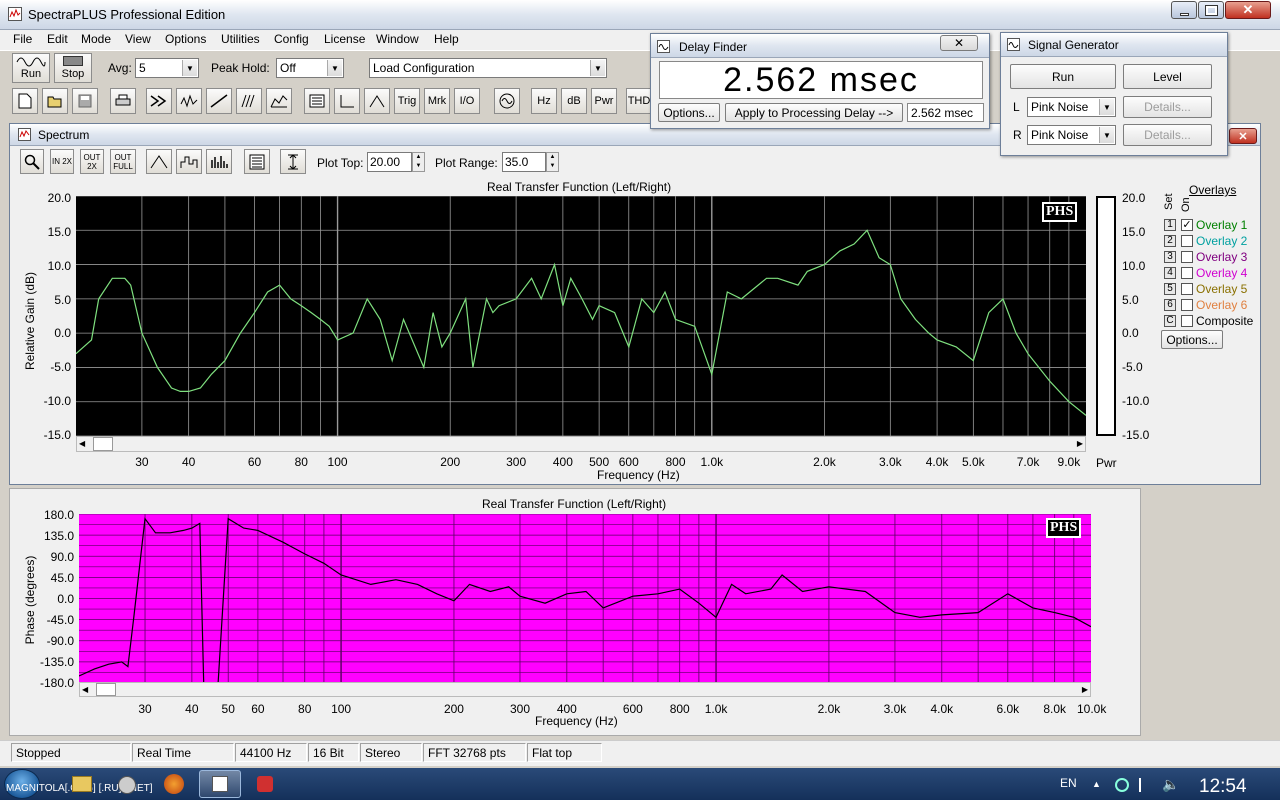  Describe the element at coordinates (1248, 10) in the screenshot. I see `close-button: ✕` at that location.